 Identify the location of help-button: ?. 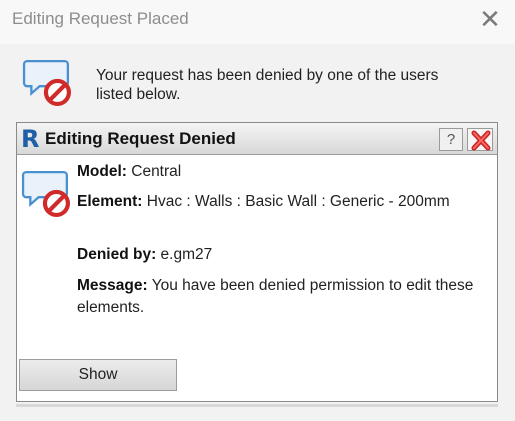
(451, 139).